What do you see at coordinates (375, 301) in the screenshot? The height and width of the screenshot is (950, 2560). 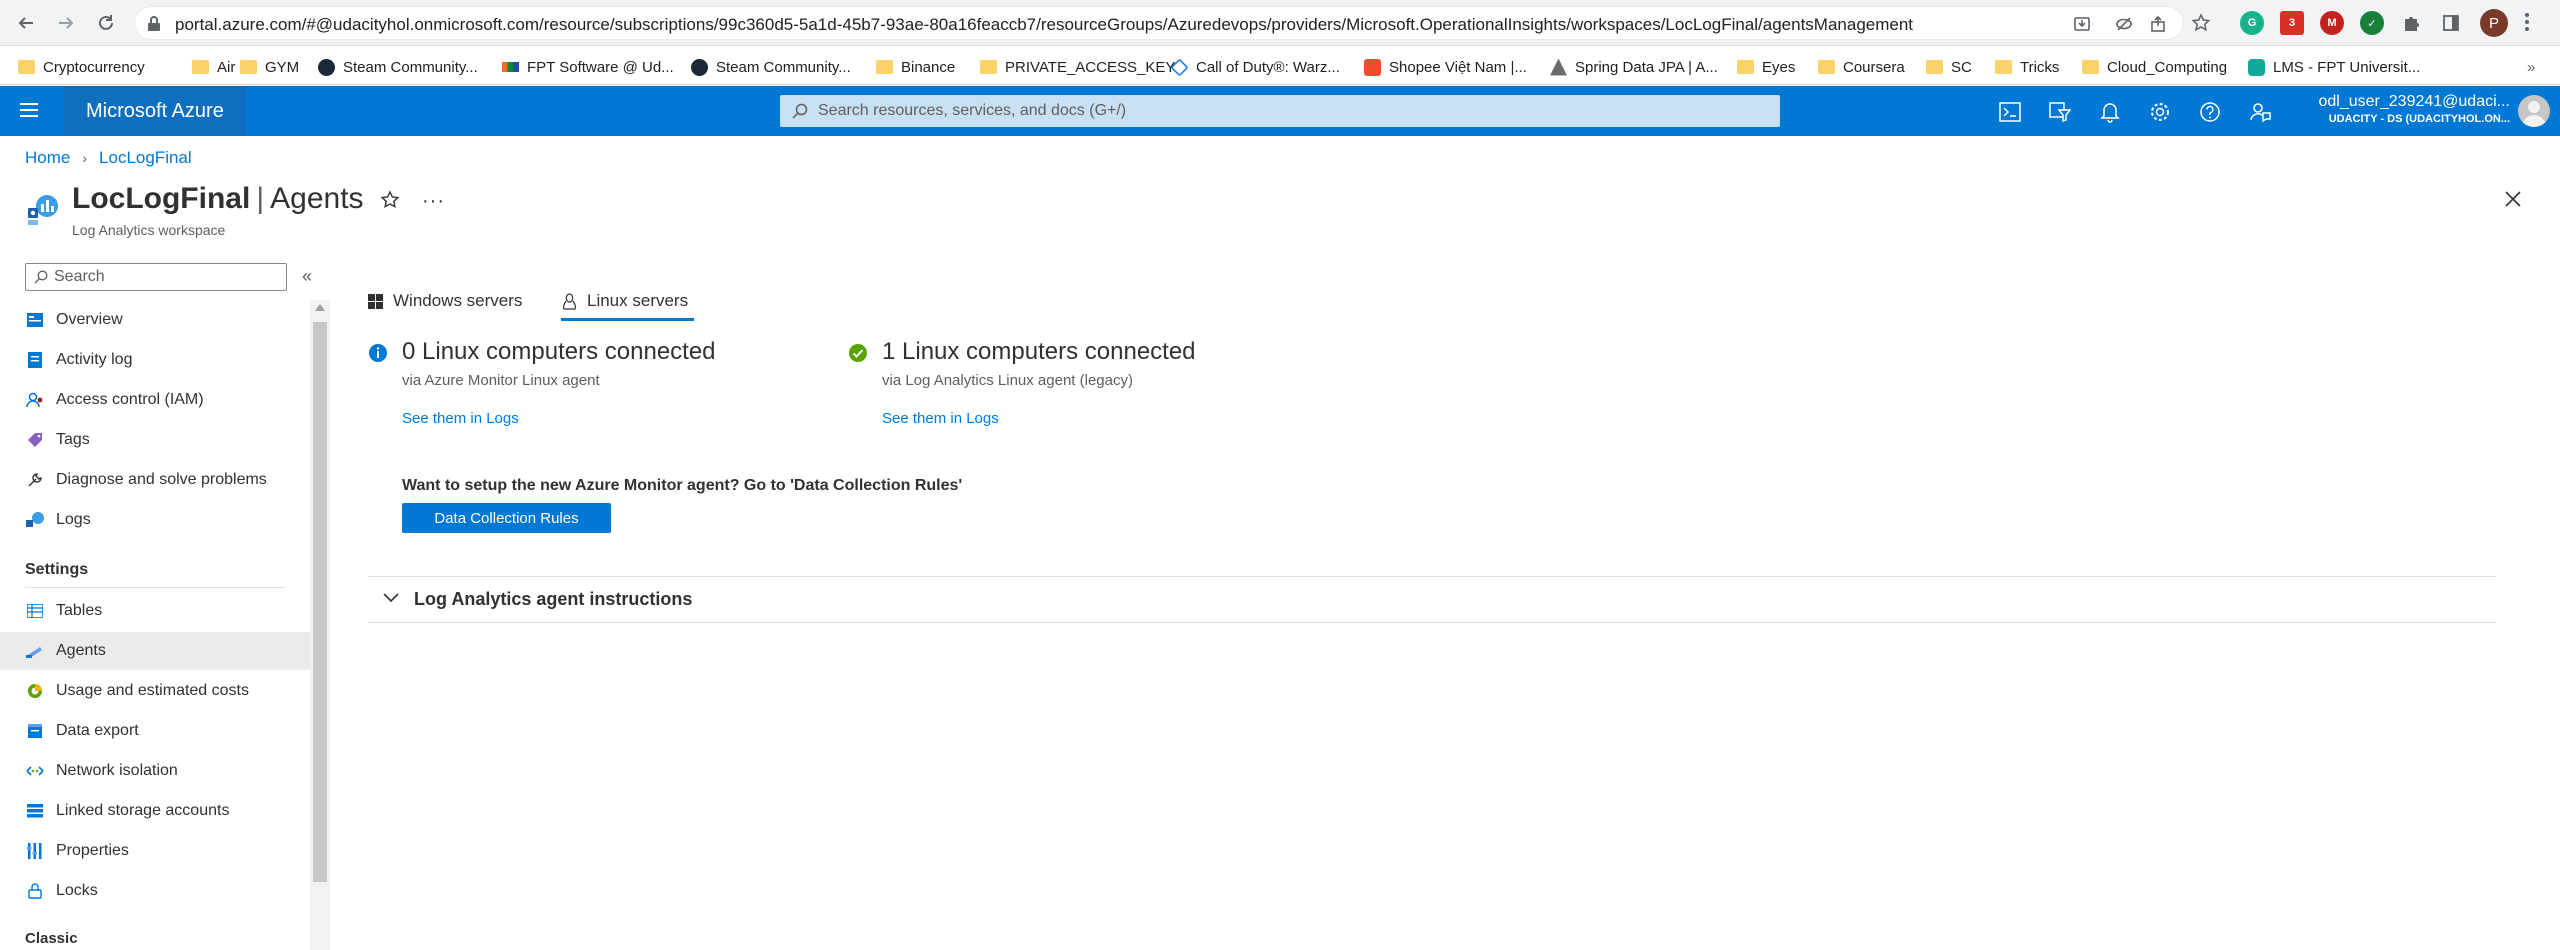 I see `windows-icon` at bounding box center [375, 301].